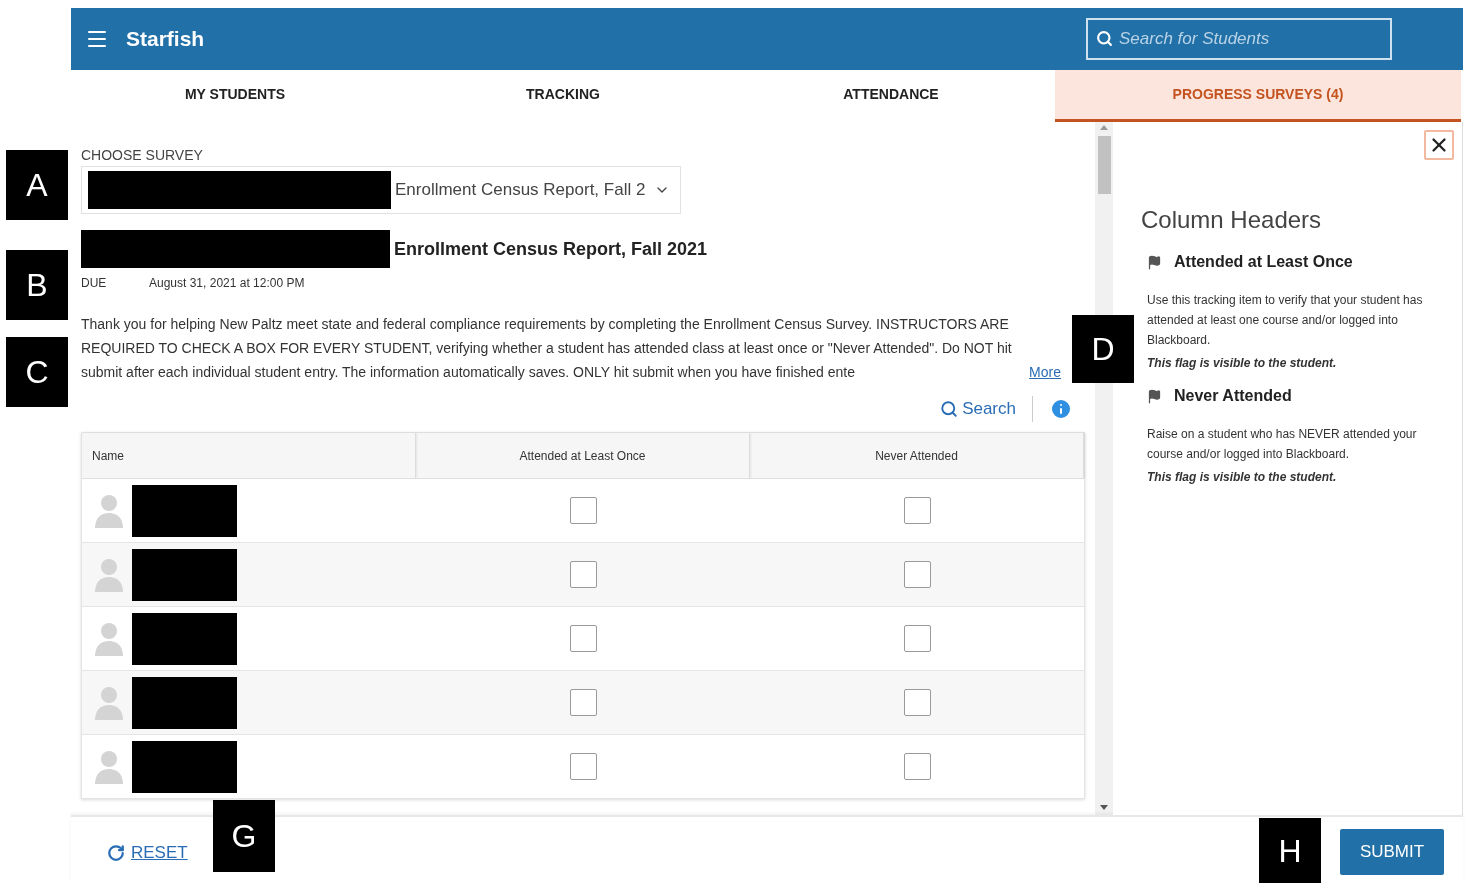 The width and height of the screenshot is (1470, 883). What do you see at coordinates (1103, 349) in the screenshot?
I see `callout-label: D` at bounding box center [1103, 349].